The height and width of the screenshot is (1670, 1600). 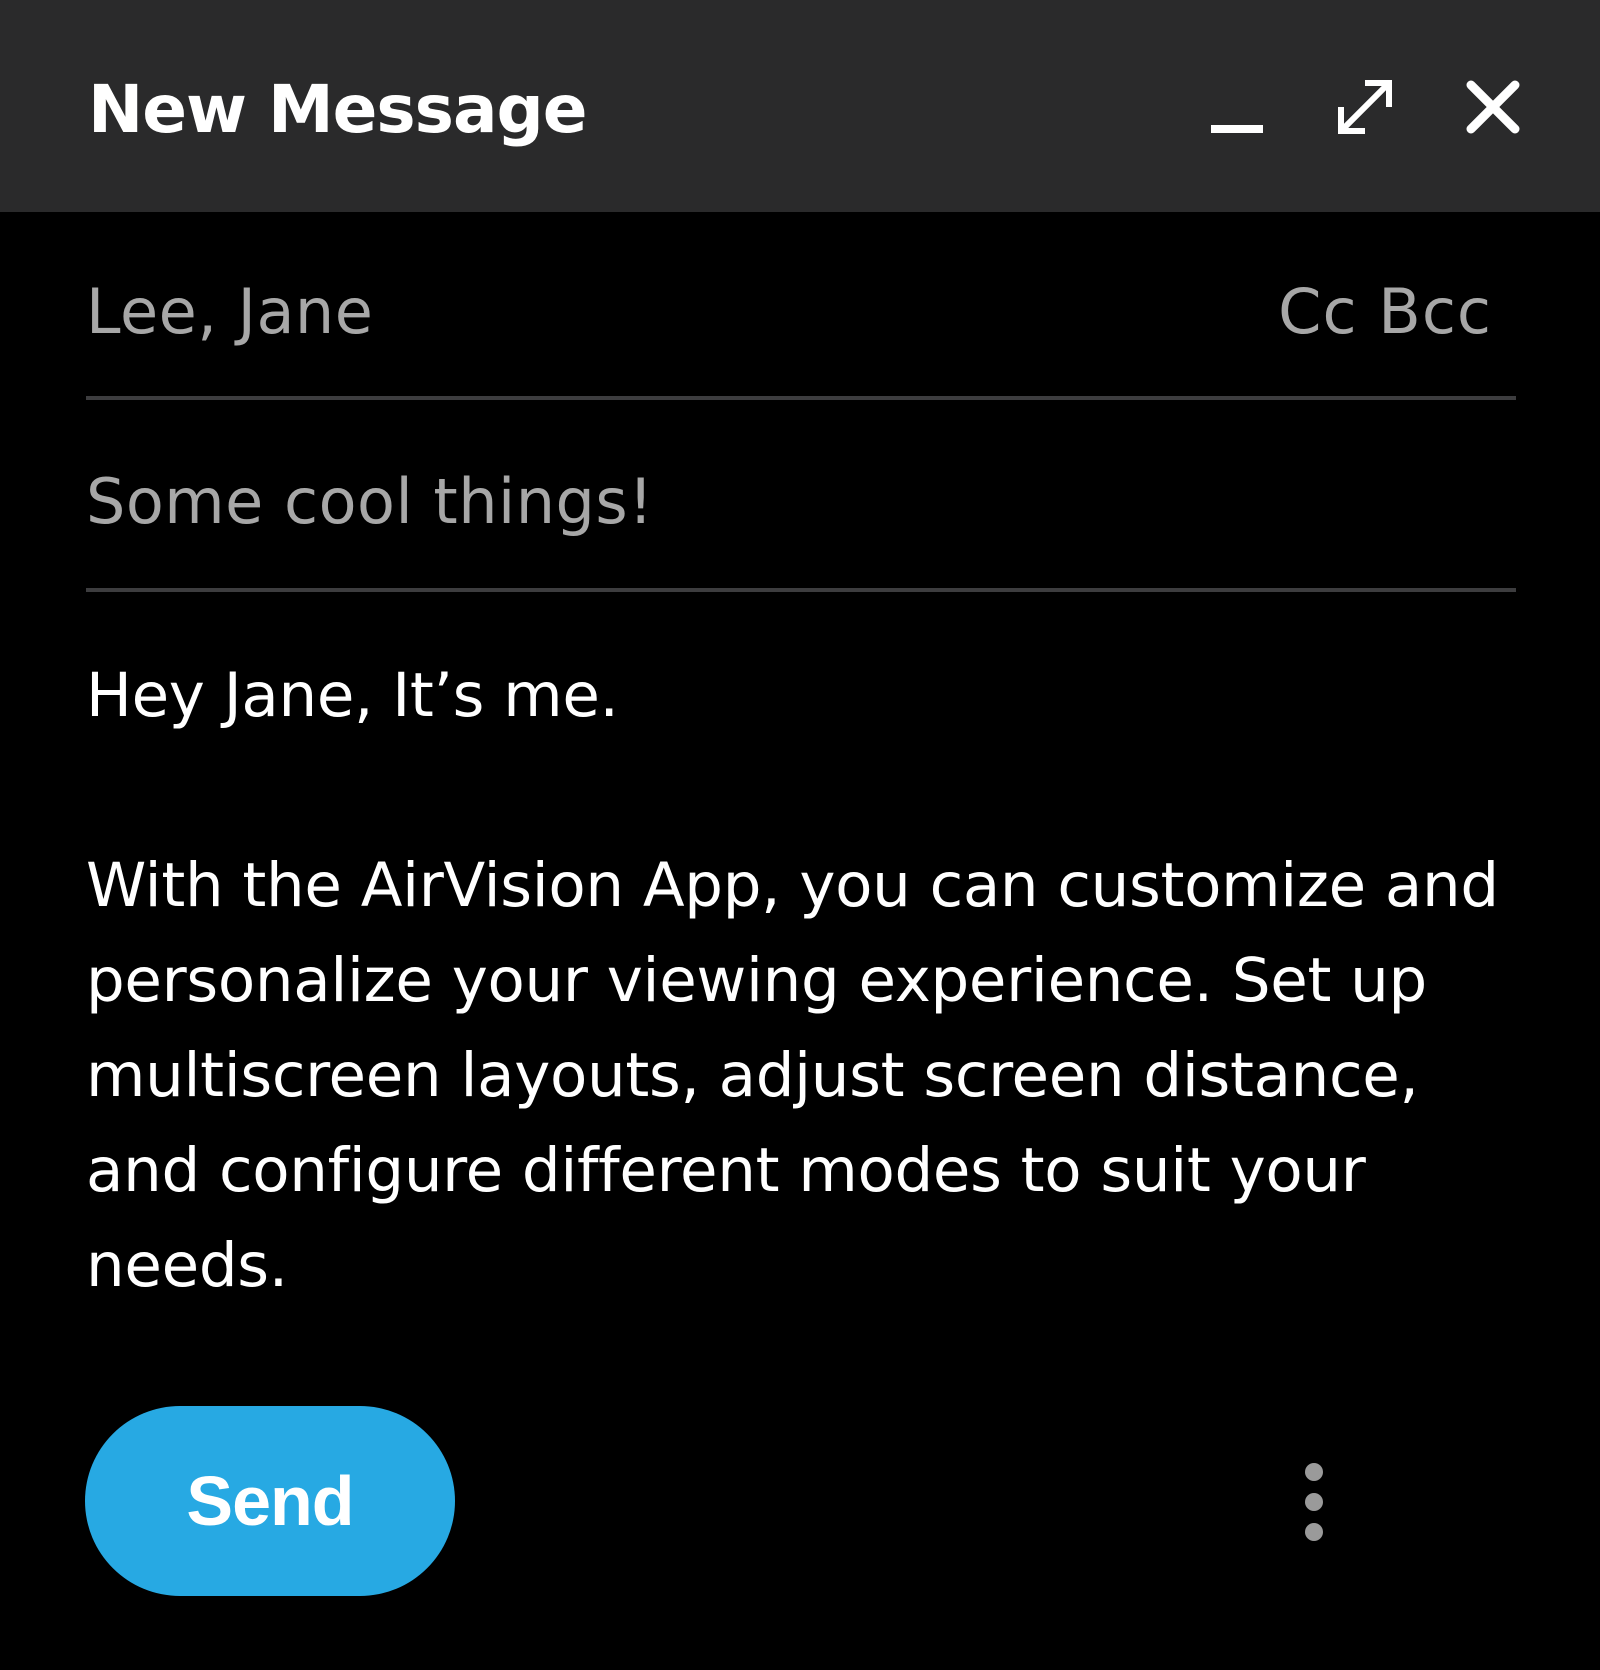 I want to click on subject-value: Some cool things!, so click(x=370, y=501).